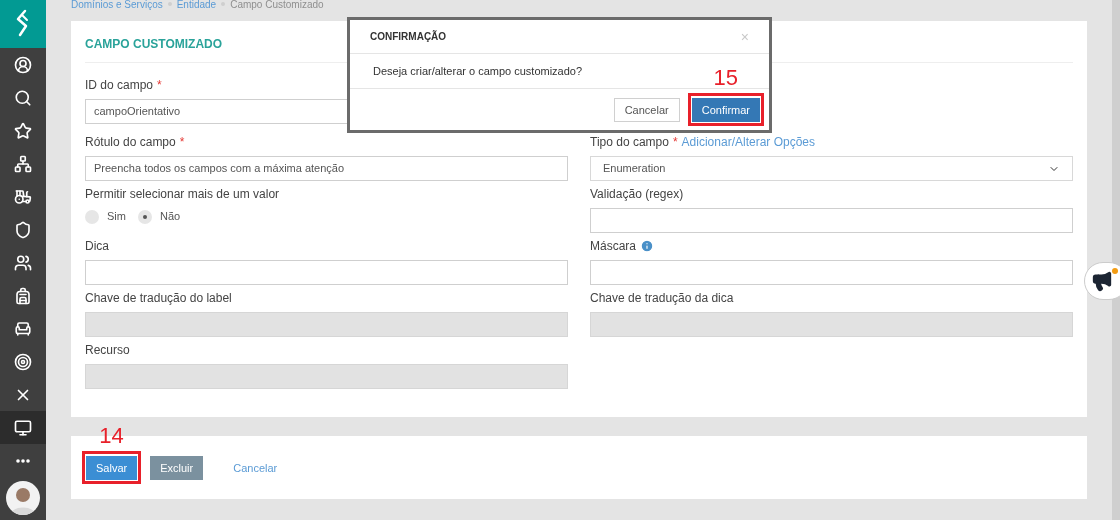 Image resolution: width=1120 pixels, height=520 pixels. I want to click on monitor-icon, so click(23, 427).